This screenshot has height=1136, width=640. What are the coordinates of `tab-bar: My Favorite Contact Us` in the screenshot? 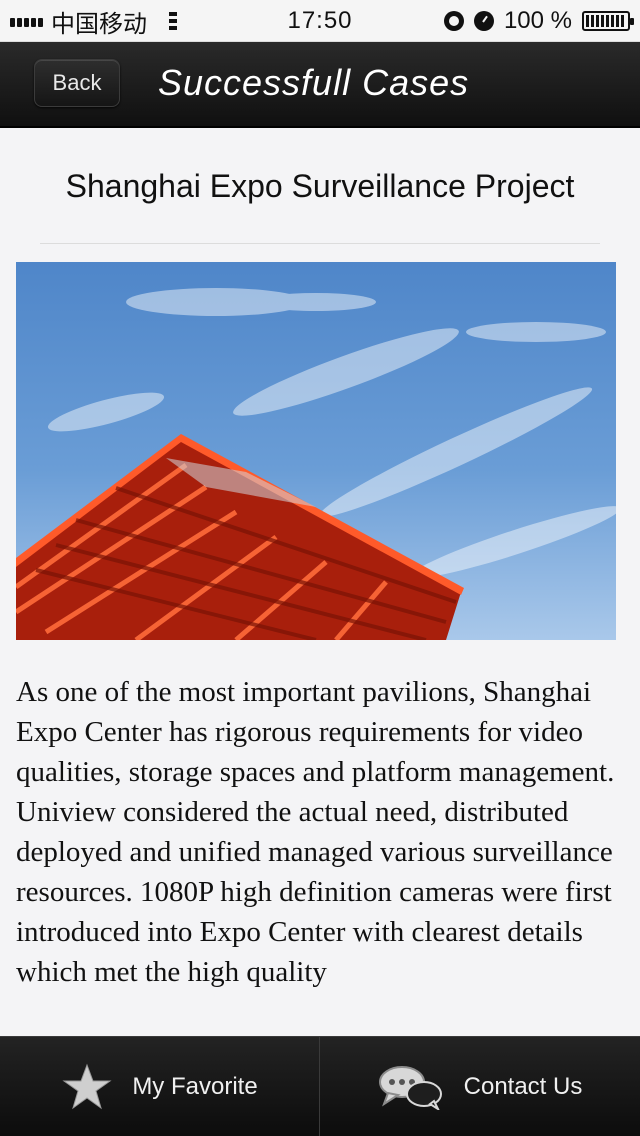 It's located at (320, 1086).